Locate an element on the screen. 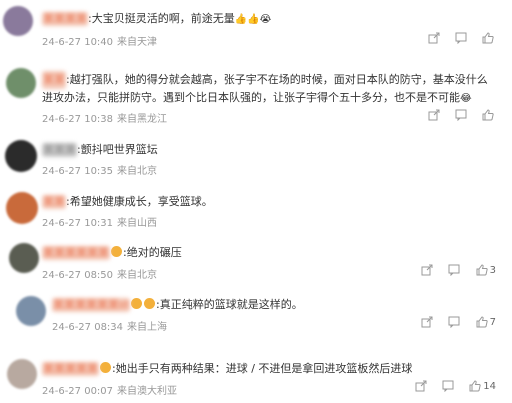  comment-line: 某某某某某某 :绝对的碾压 is located at coordinates (112, 253).